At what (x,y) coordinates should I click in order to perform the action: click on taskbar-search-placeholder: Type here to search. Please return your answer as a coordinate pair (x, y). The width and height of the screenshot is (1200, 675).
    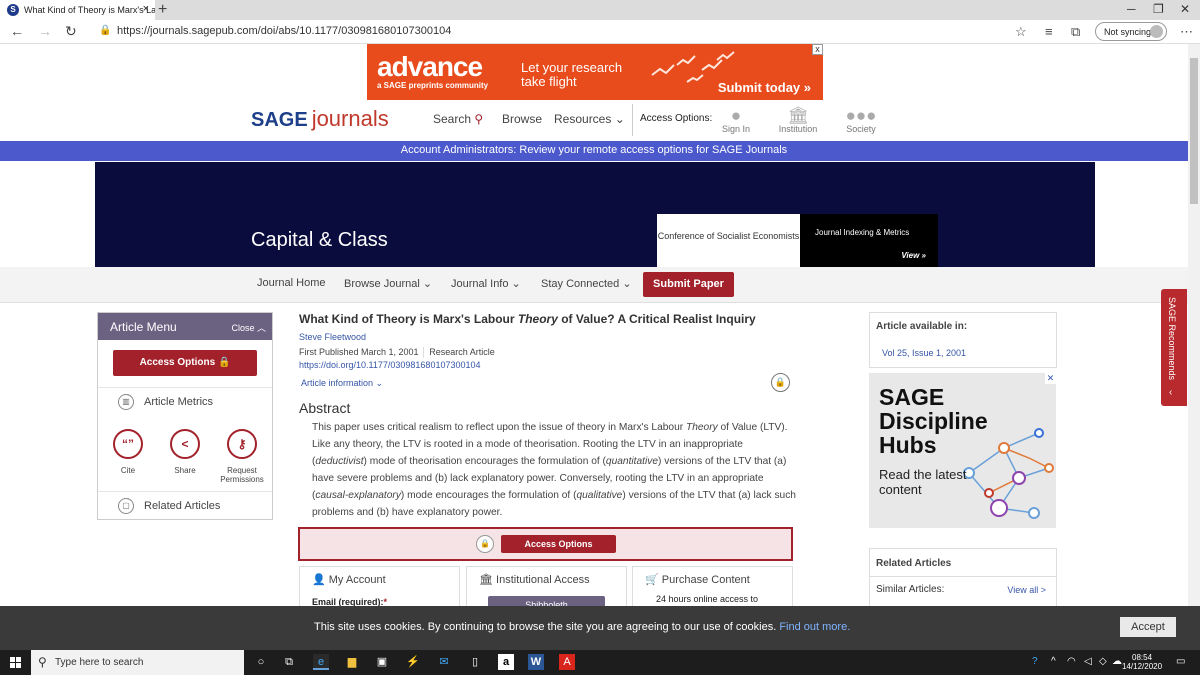
    Looking at the image, I should click on (99, 662).